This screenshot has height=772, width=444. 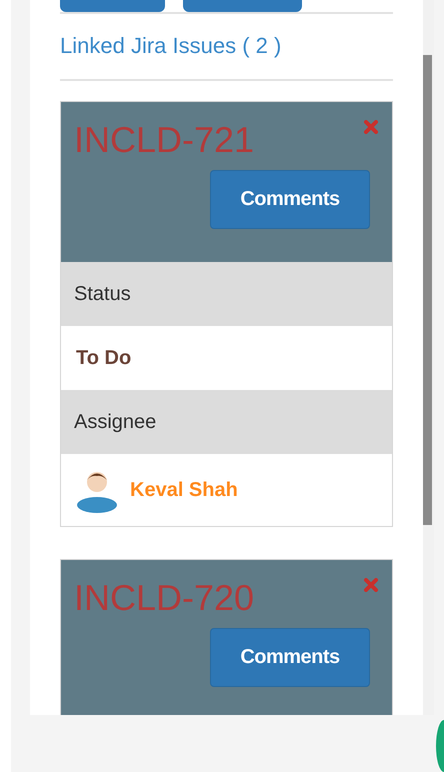 I want to click on scrollbar-thumb, so click(x=427, y=290).